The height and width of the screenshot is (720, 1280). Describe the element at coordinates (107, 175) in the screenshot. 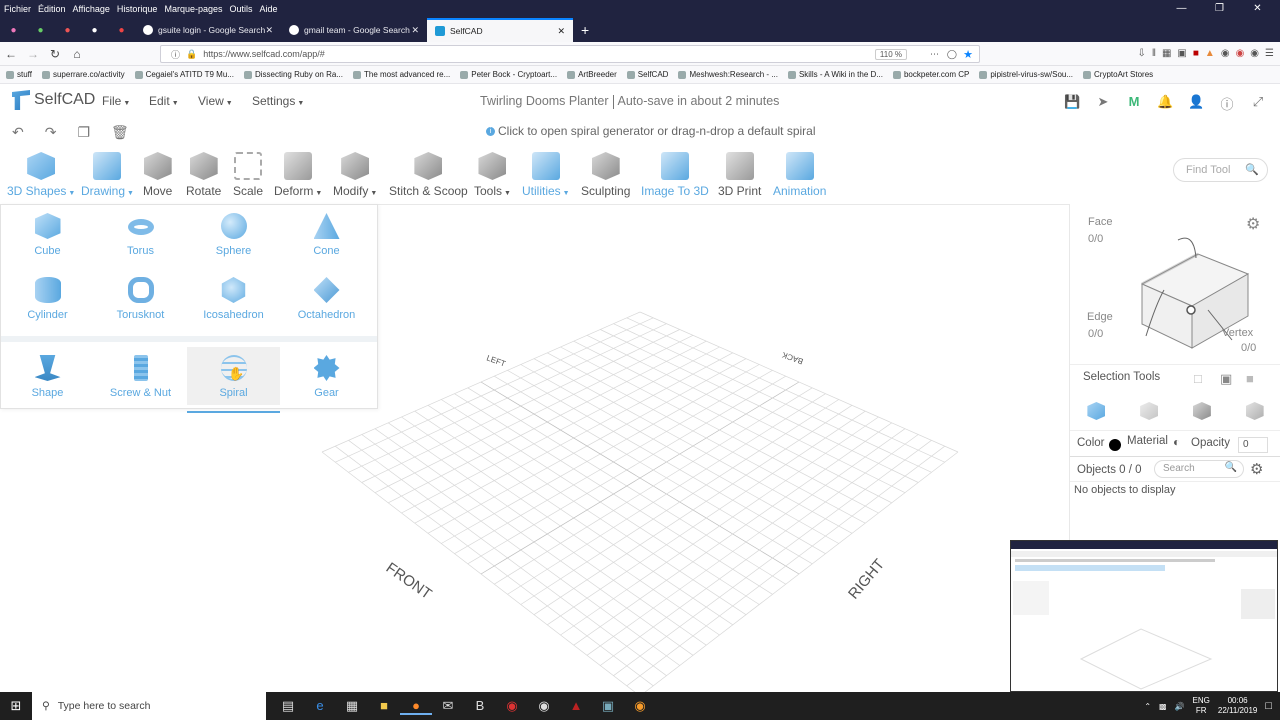

I see `tool-drawing: Drawing ▼` at that location.